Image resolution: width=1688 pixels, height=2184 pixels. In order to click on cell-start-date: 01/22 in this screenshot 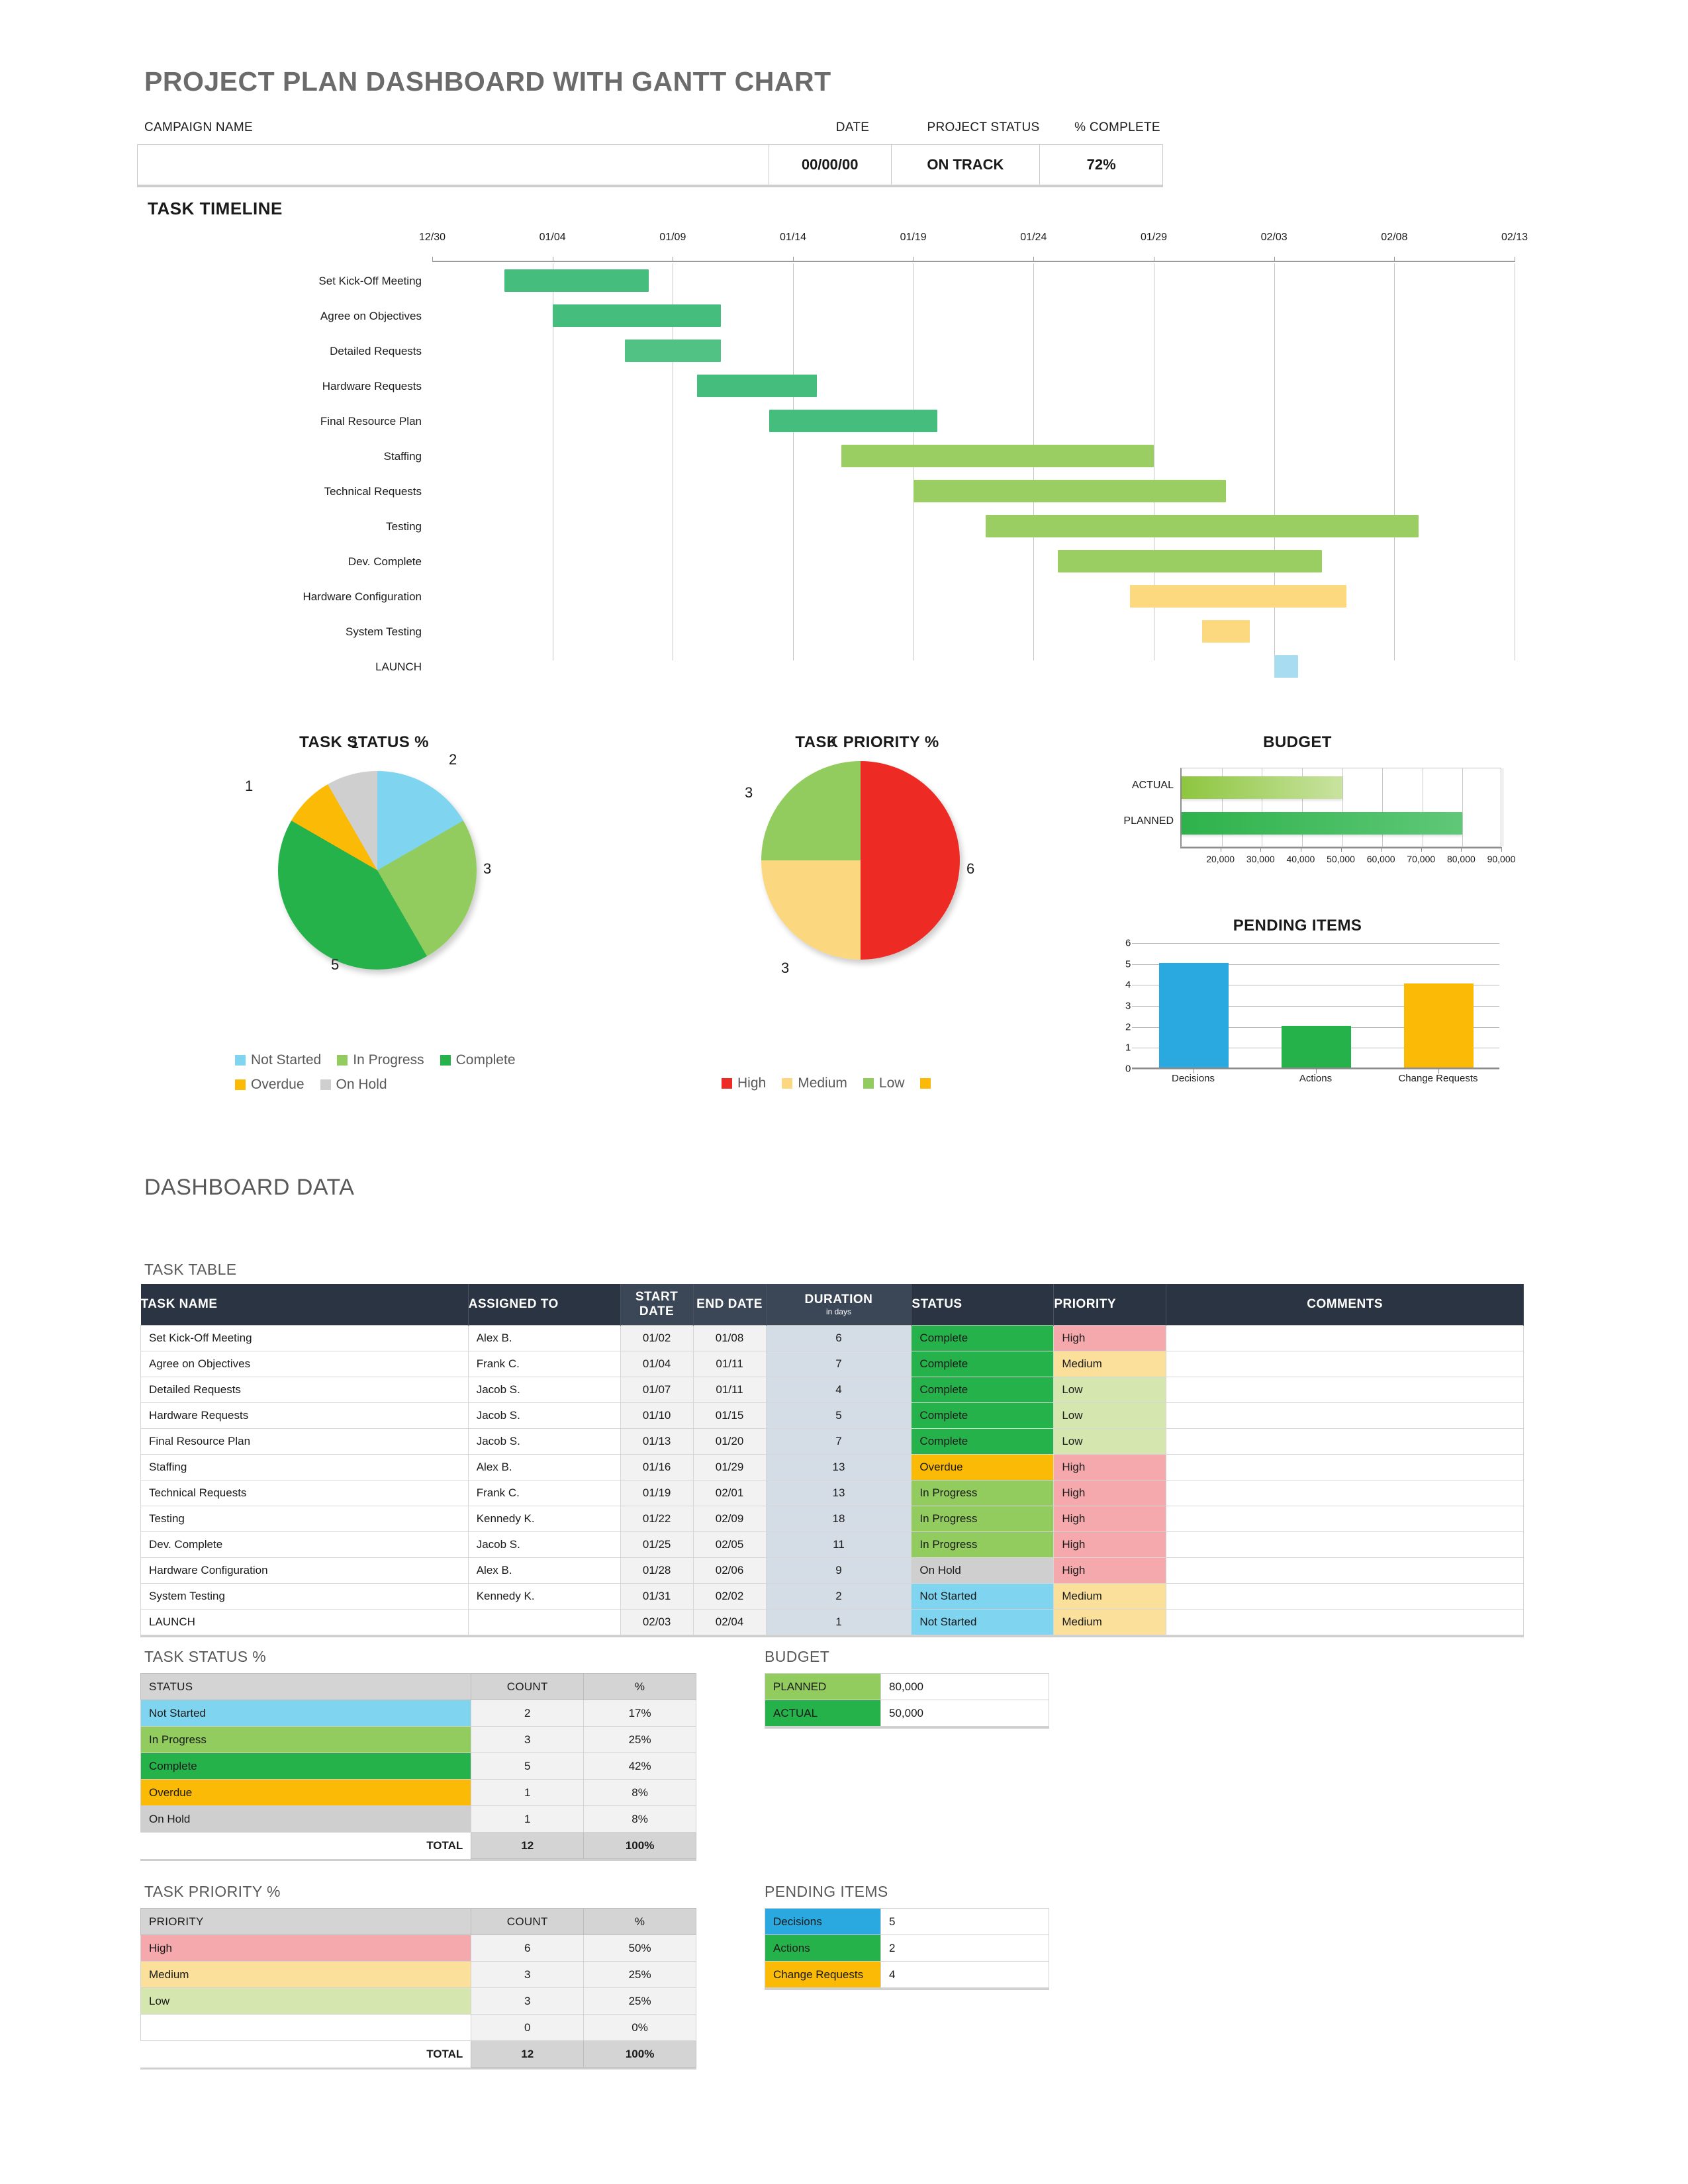, I will do `click(657, 1518)`.